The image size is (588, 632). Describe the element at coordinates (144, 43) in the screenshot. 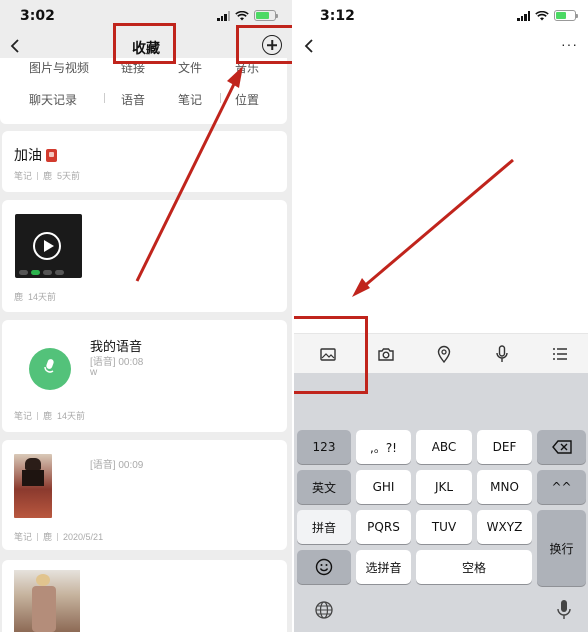

I see `highlight-title-box` at that location.